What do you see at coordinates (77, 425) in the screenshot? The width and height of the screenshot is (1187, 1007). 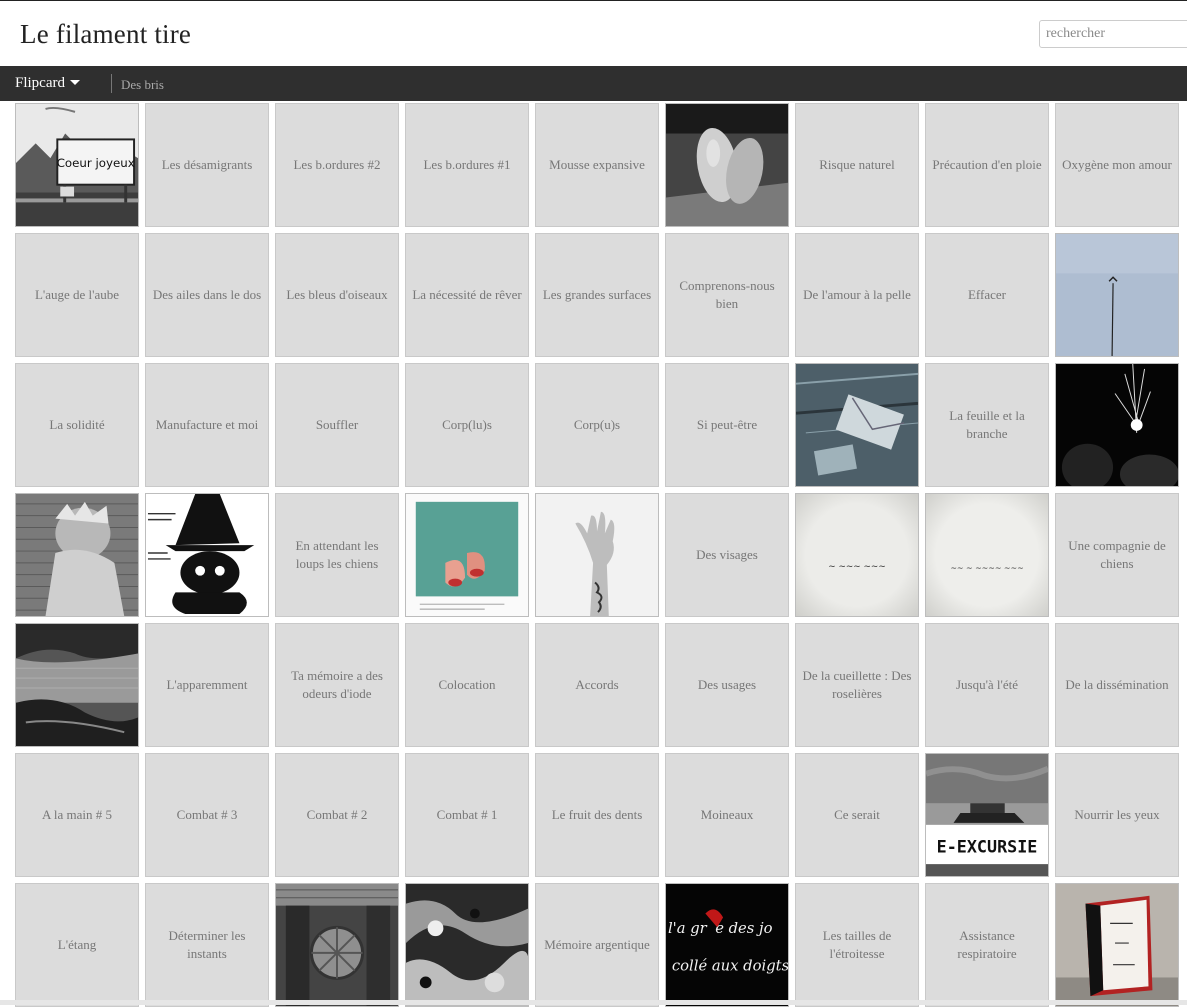 I see `flipcard-post: La solidité` at bounding box center [77, 425].